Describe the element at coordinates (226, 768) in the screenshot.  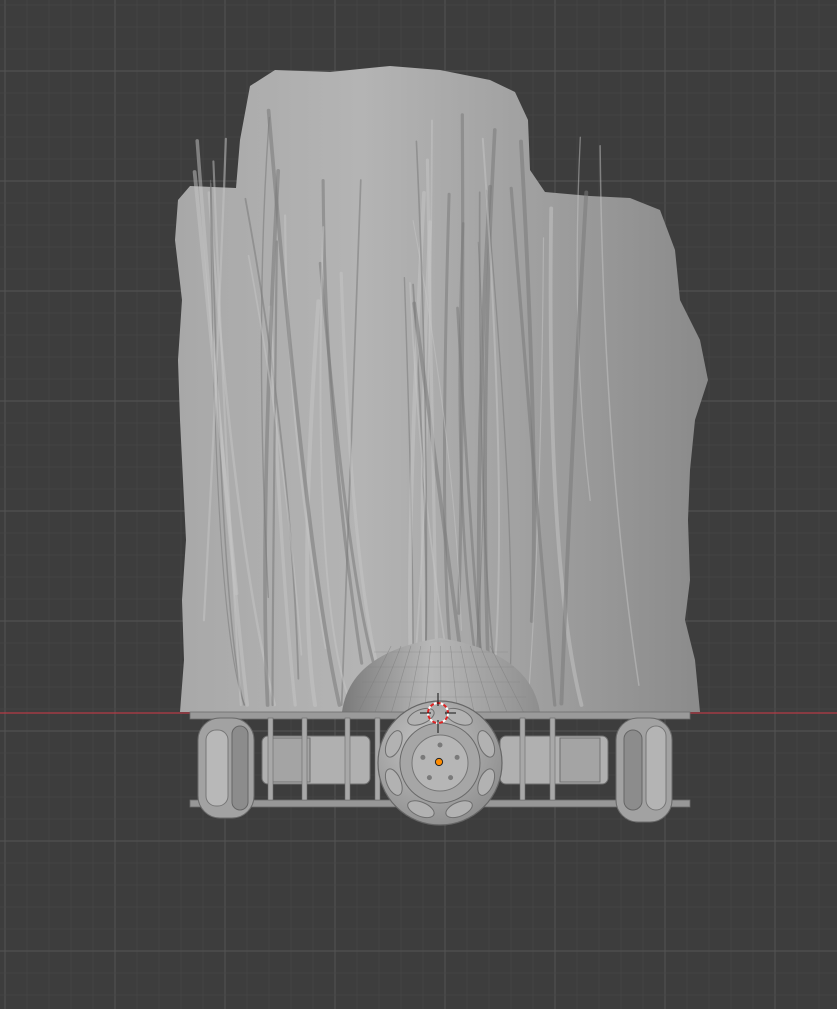
I see `left-wheel` at that location.